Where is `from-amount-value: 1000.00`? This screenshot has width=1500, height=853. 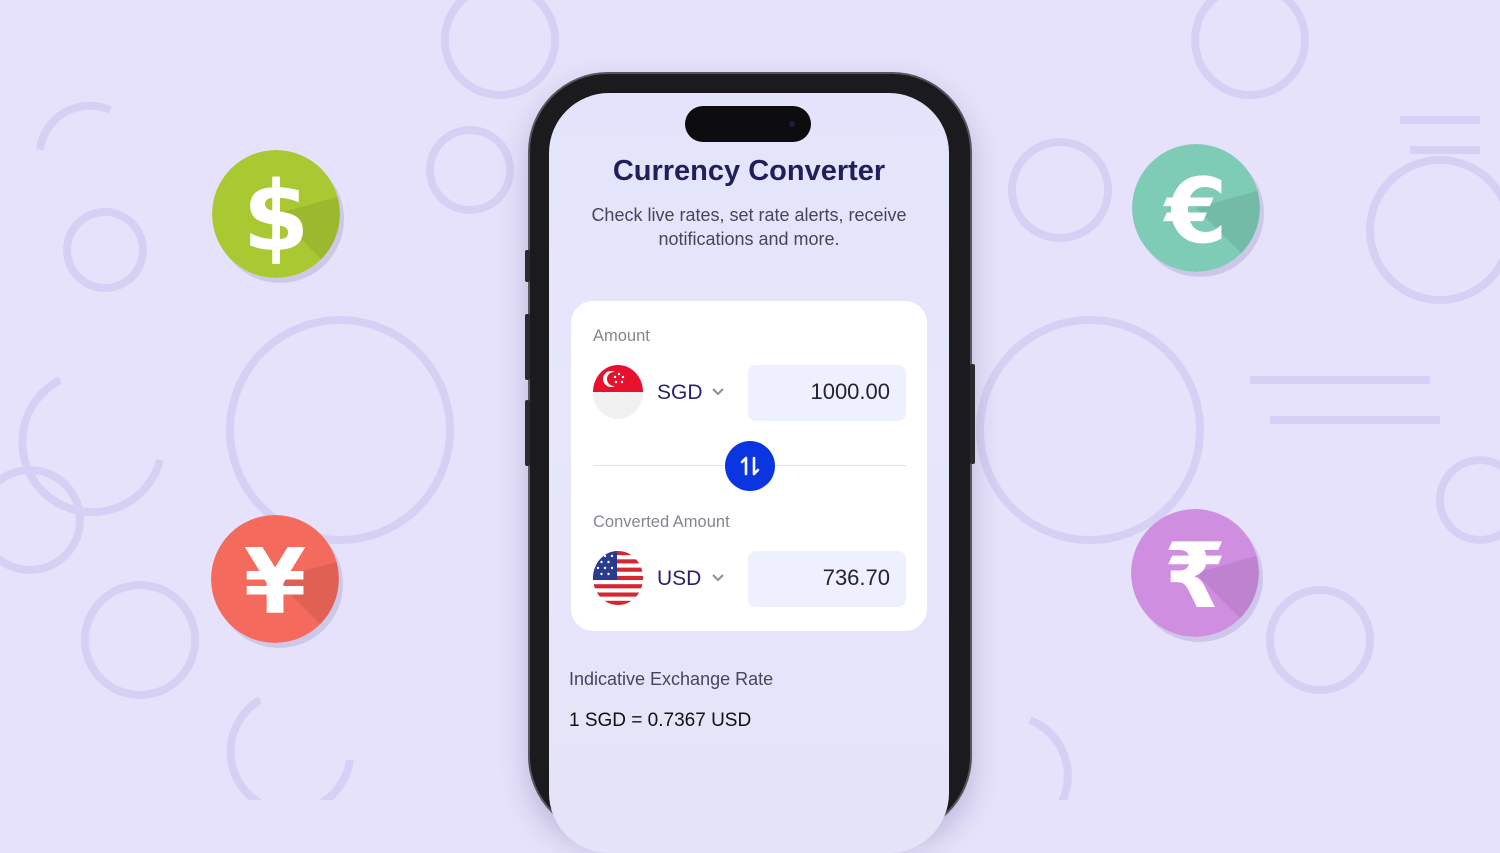 from-amount-value: 1000.00 is located at coordinates (850, 391).